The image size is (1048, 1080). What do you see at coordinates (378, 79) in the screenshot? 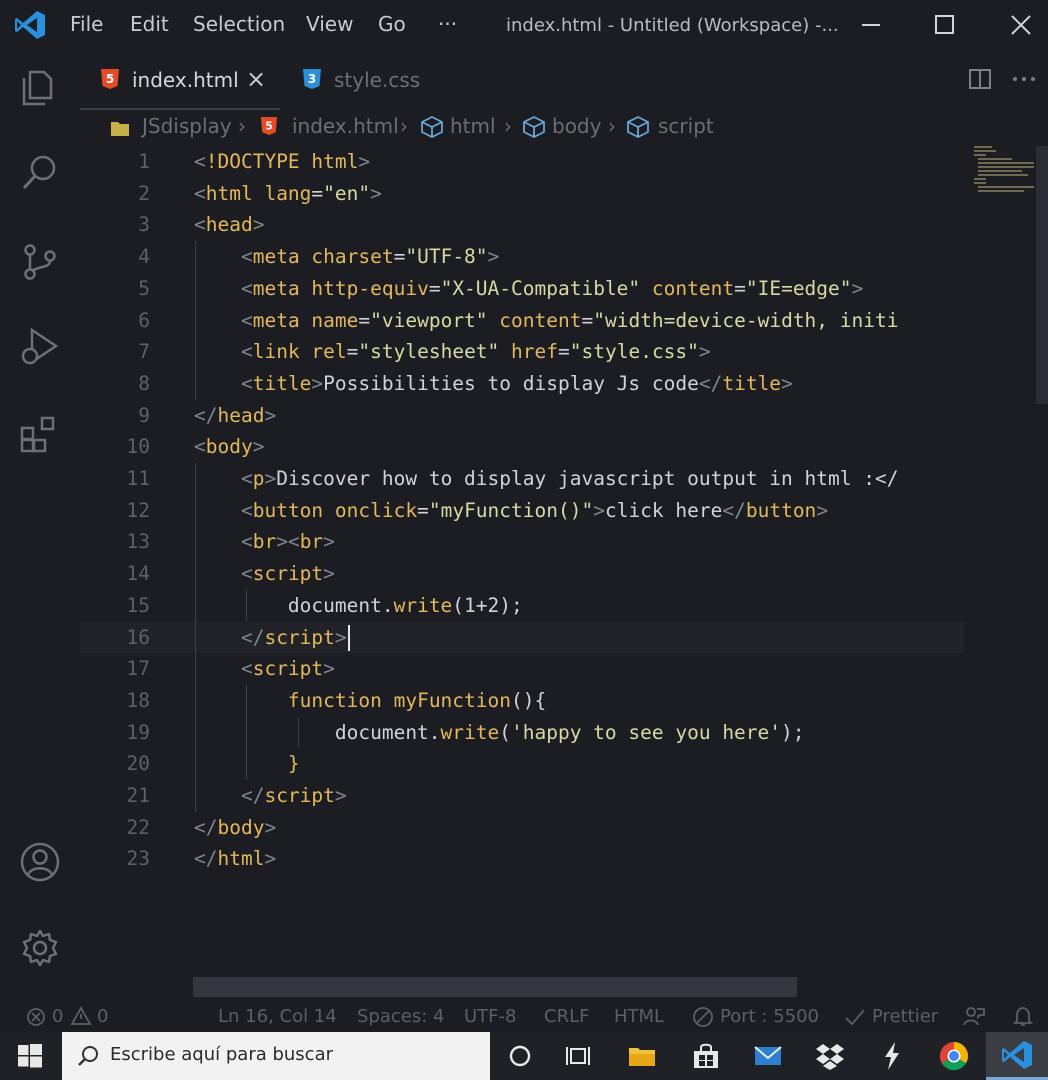
I see `tab-style-css: 3 style.css` at bounding box center [378, 79].